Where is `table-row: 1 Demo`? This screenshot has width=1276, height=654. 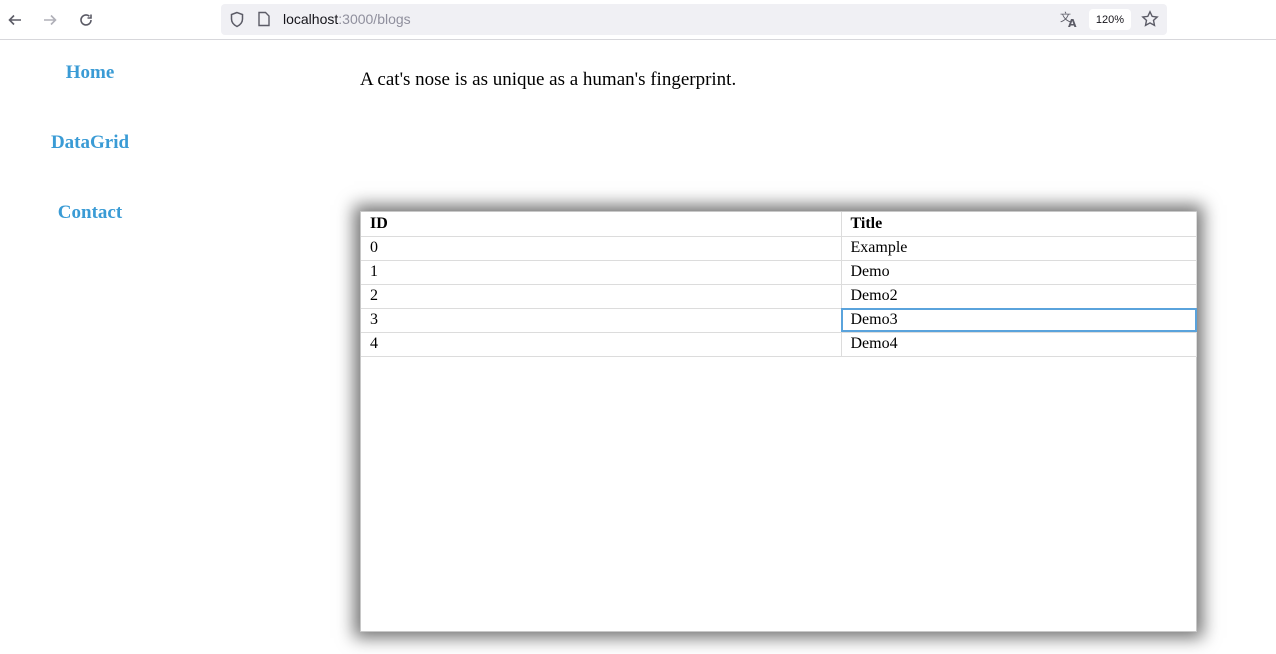 table-row: 1 Demo is located at coordinates (779, 272).